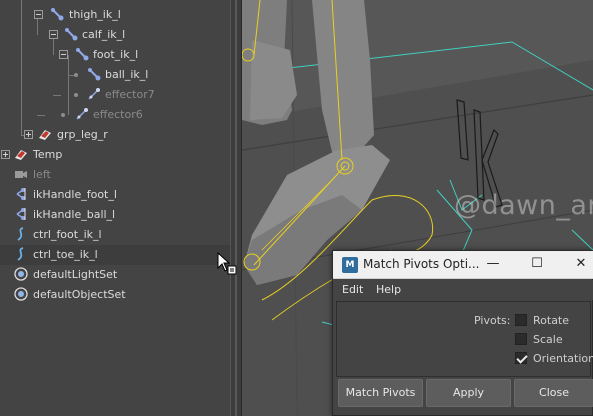  I want to click on item-label: ikHandle_foot_l, so click(75, 194).